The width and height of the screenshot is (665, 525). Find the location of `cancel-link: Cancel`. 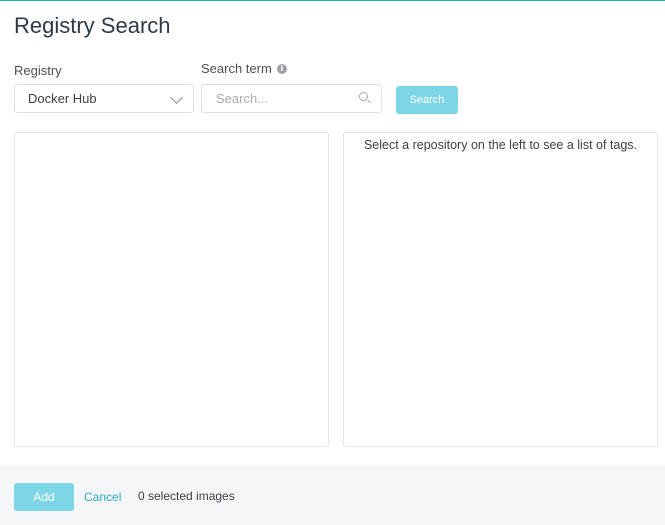

cancel-link: Cancel is located at coordinates (102, 497).